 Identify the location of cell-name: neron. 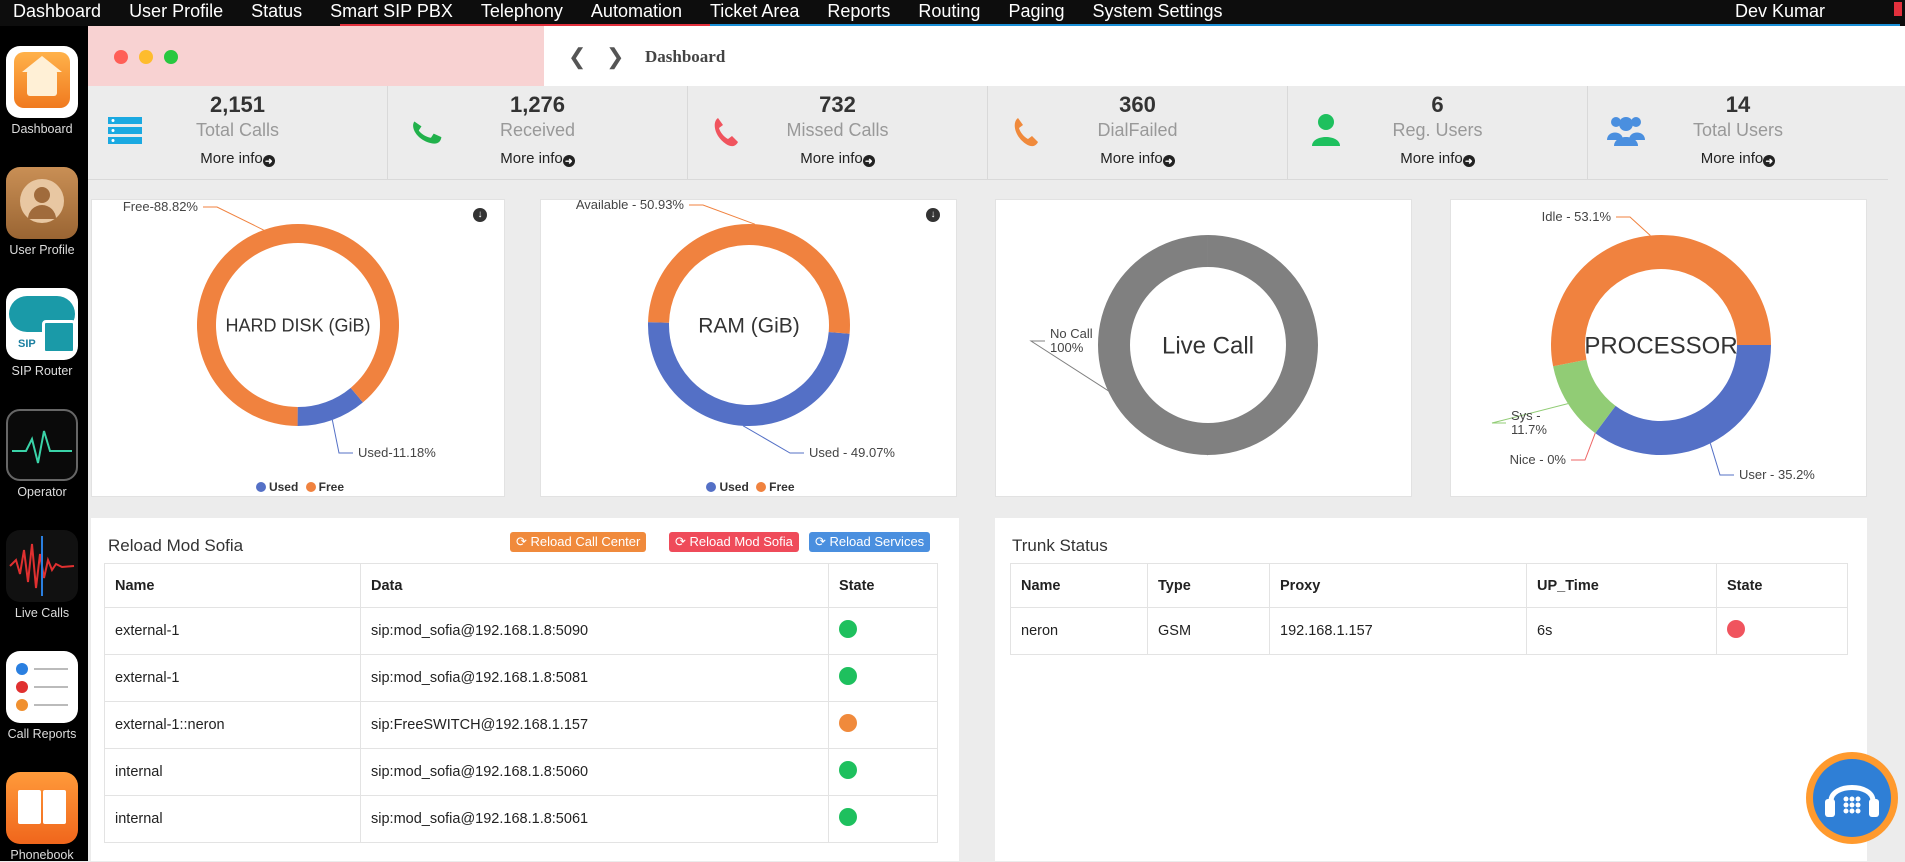
(1079, 631).